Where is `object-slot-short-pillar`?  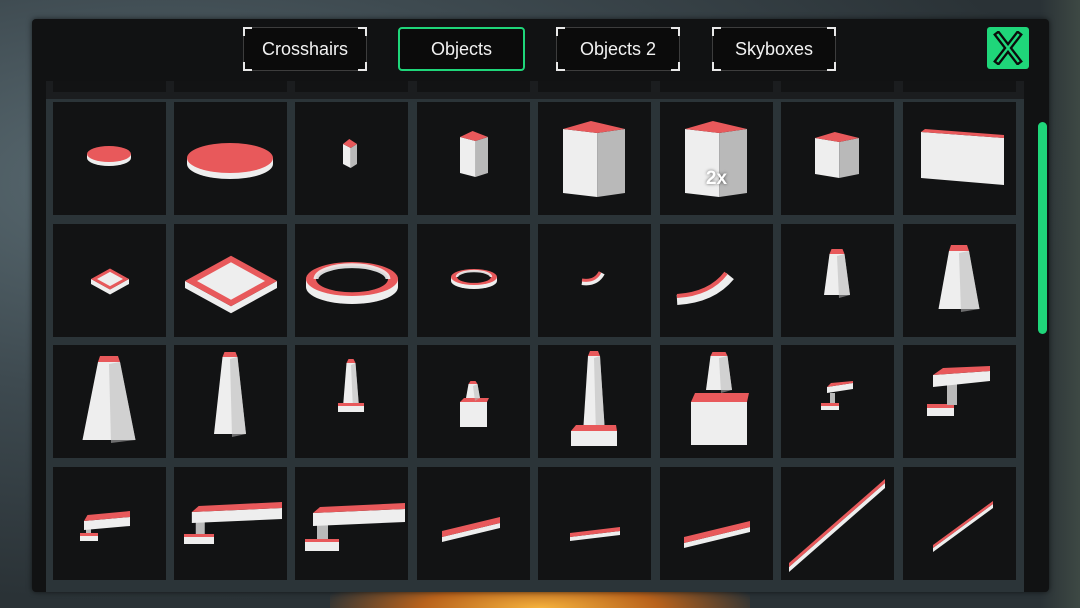 object-slot-short-pillar is located at coordinates (473, 158).